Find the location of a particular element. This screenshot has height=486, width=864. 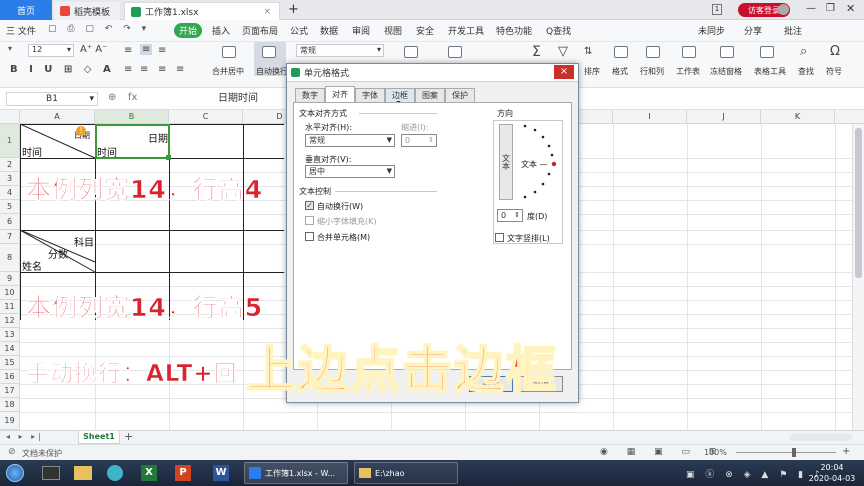

minimize-icon: — is located at coordinates (811, 8).